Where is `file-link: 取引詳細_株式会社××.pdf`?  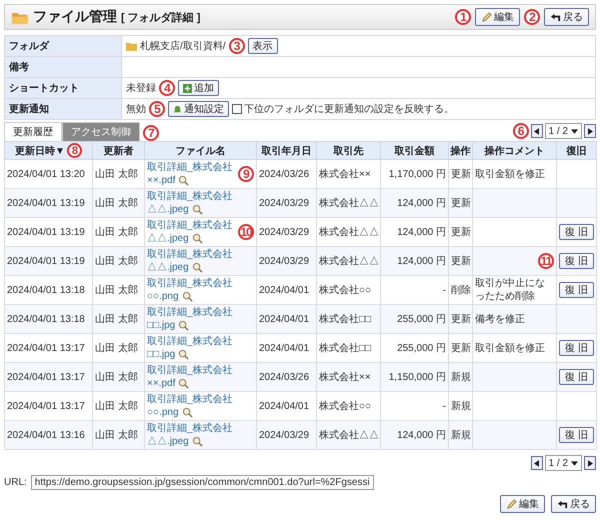 file-link: 取引詳細_株式会社××.pdf is located at coordinates (191, 174).